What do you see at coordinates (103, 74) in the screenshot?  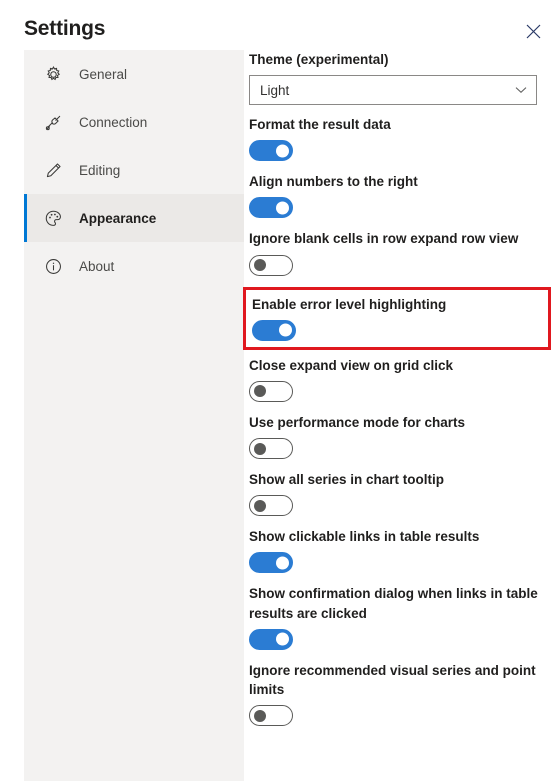 I see `sidebar-item-label: General` at bounding box center [103, 74].